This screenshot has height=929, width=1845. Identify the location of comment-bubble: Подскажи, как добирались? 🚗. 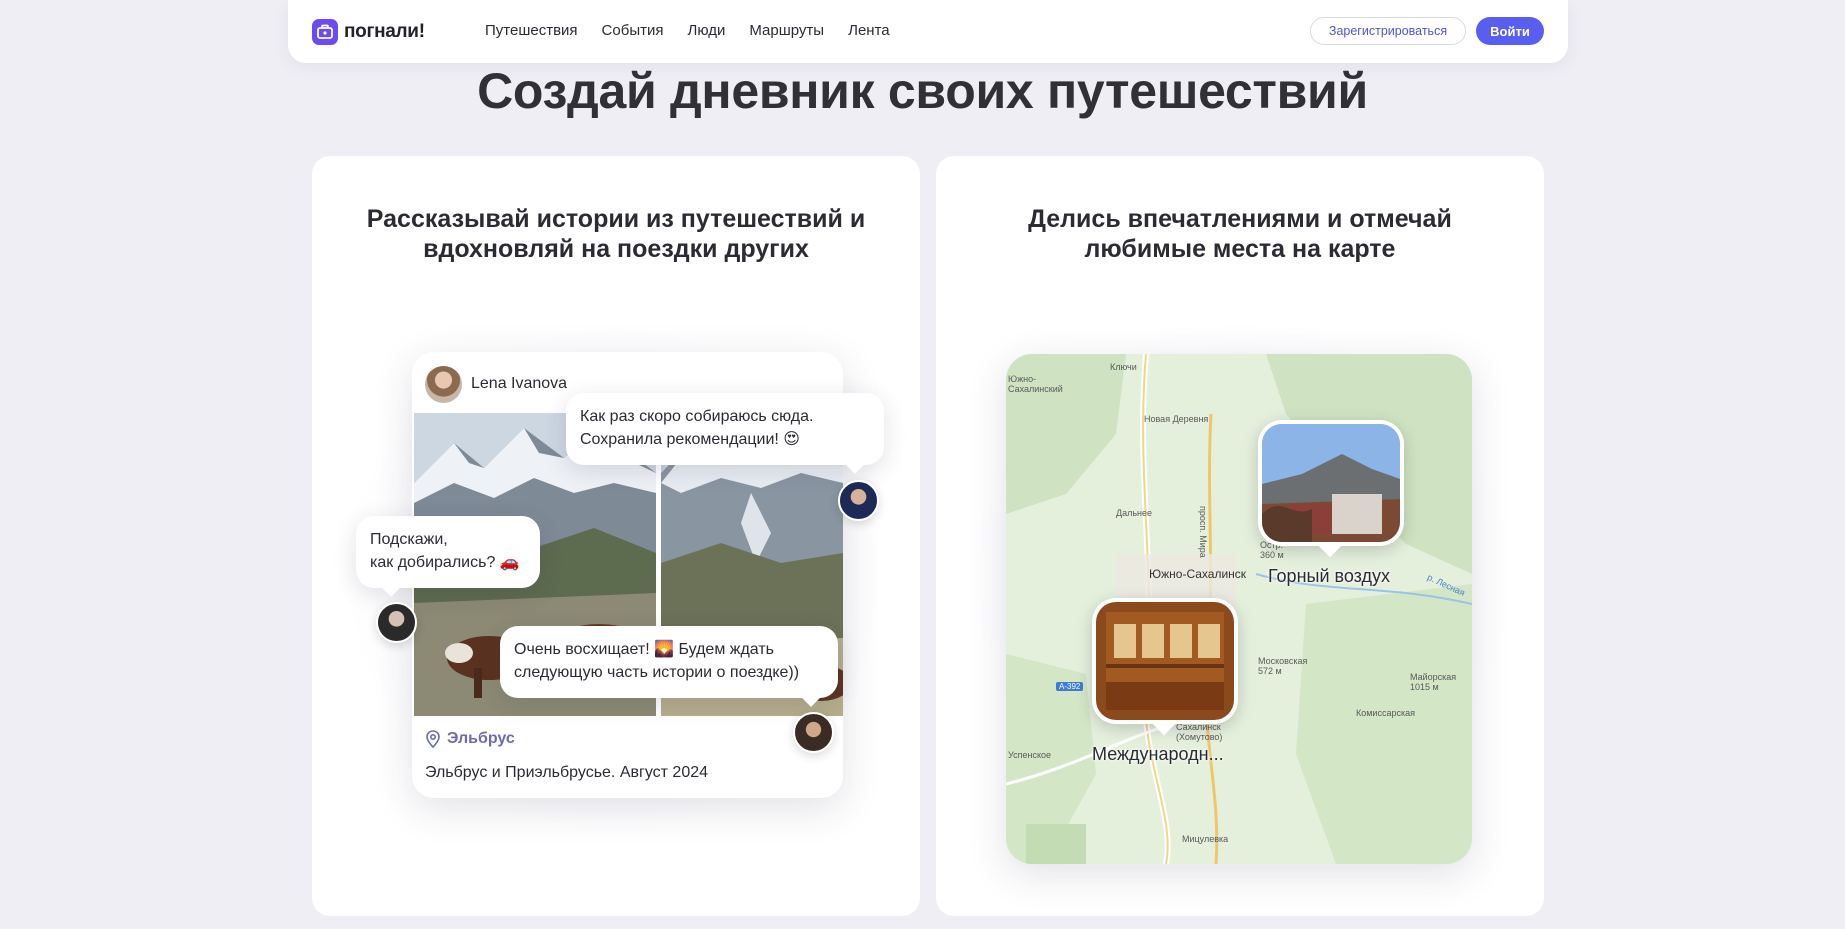
(448, 556).